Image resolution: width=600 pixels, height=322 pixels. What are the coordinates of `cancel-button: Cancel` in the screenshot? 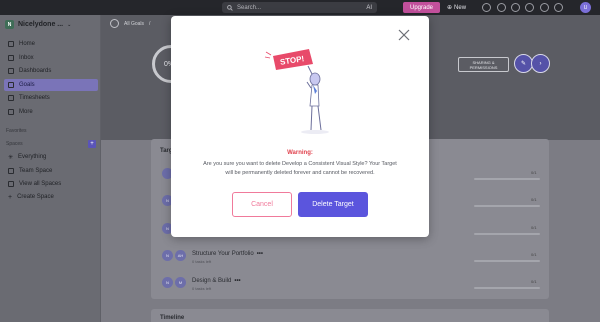 It's located at (262, 204).